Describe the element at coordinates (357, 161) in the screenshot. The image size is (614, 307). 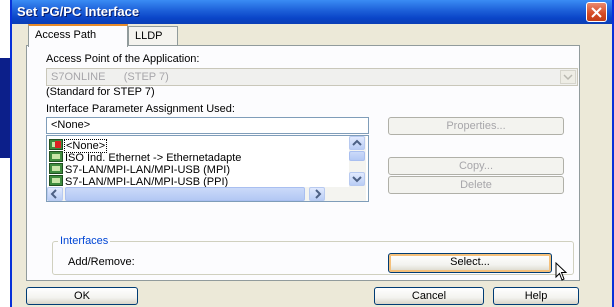
I see `vertical-scrollbar` at that location.